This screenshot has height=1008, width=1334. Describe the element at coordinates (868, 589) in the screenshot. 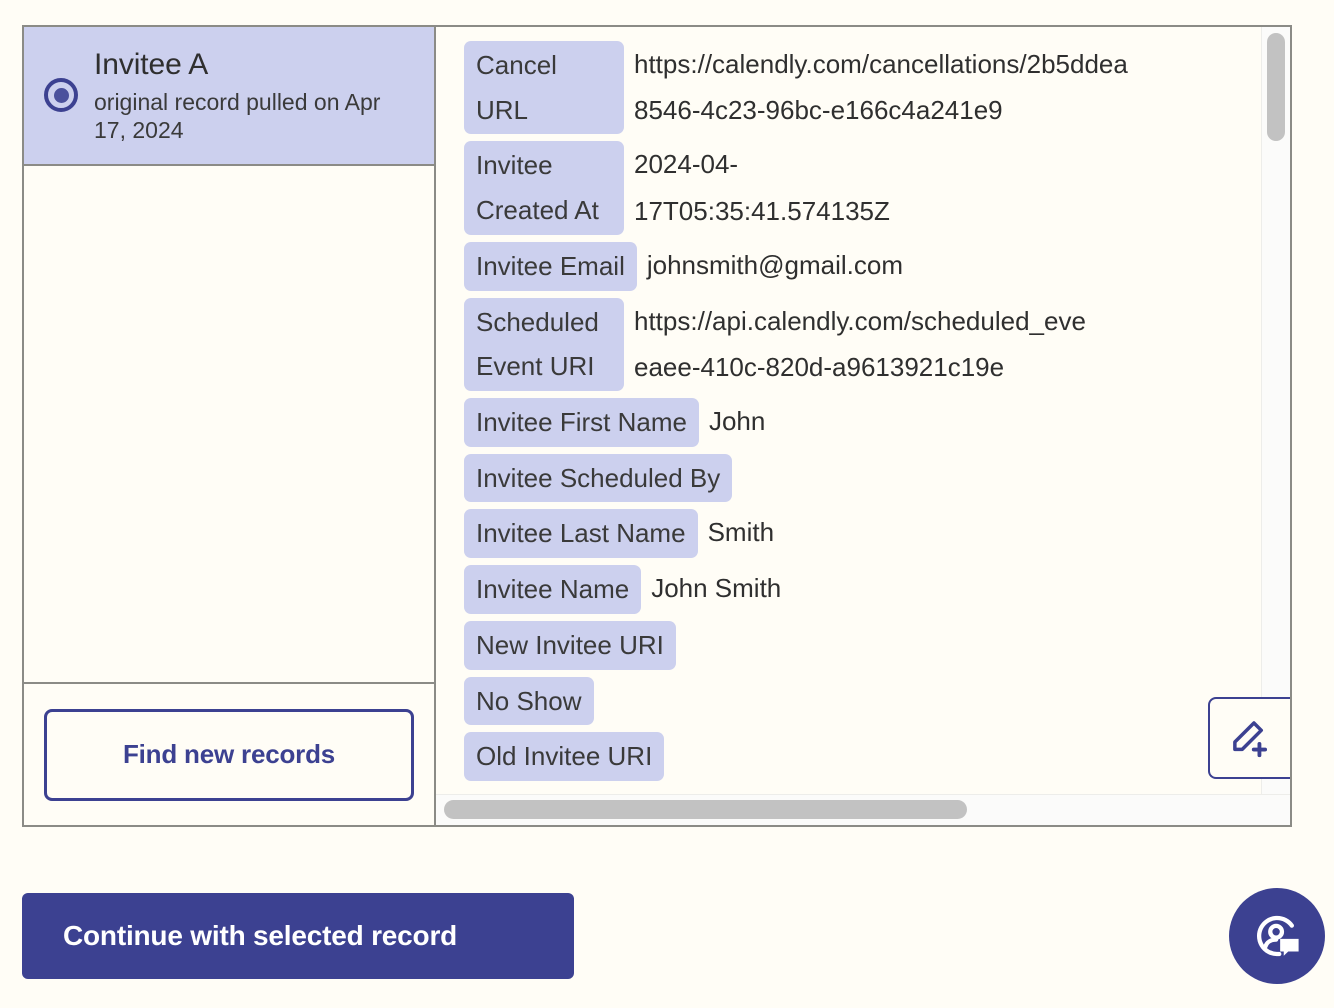

I see `field-row: Invitee Name John Smith` at that location.